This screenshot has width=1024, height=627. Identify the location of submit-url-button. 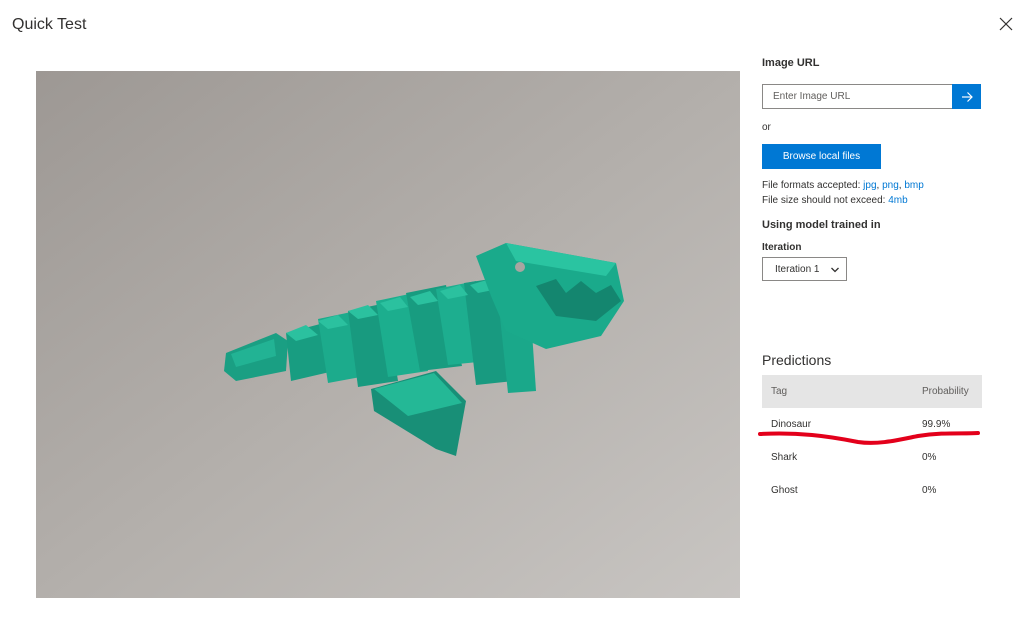
(966, 96).